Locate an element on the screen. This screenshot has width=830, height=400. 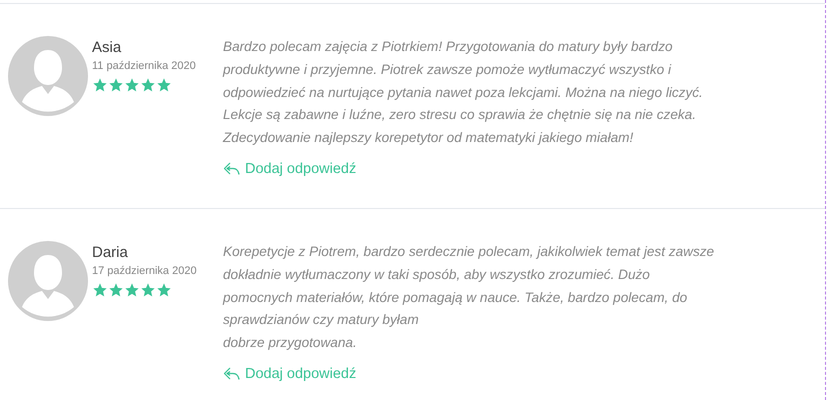
review-date: 11 października 2020 is located at coordinates (144, 66).